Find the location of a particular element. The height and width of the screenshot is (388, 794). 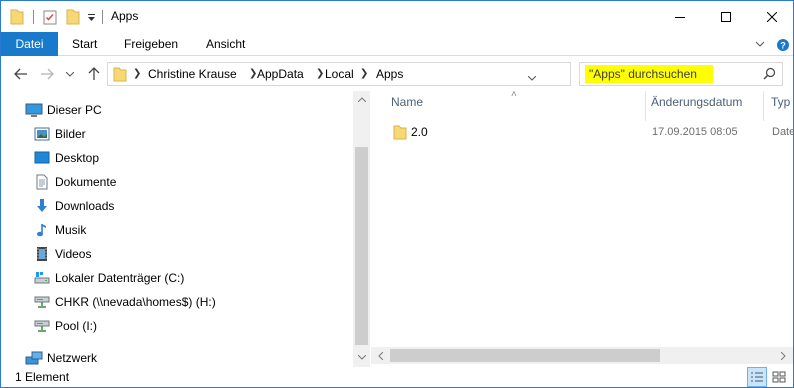

nav-item-downloads: Downloads is located at coordinates (73, 206).